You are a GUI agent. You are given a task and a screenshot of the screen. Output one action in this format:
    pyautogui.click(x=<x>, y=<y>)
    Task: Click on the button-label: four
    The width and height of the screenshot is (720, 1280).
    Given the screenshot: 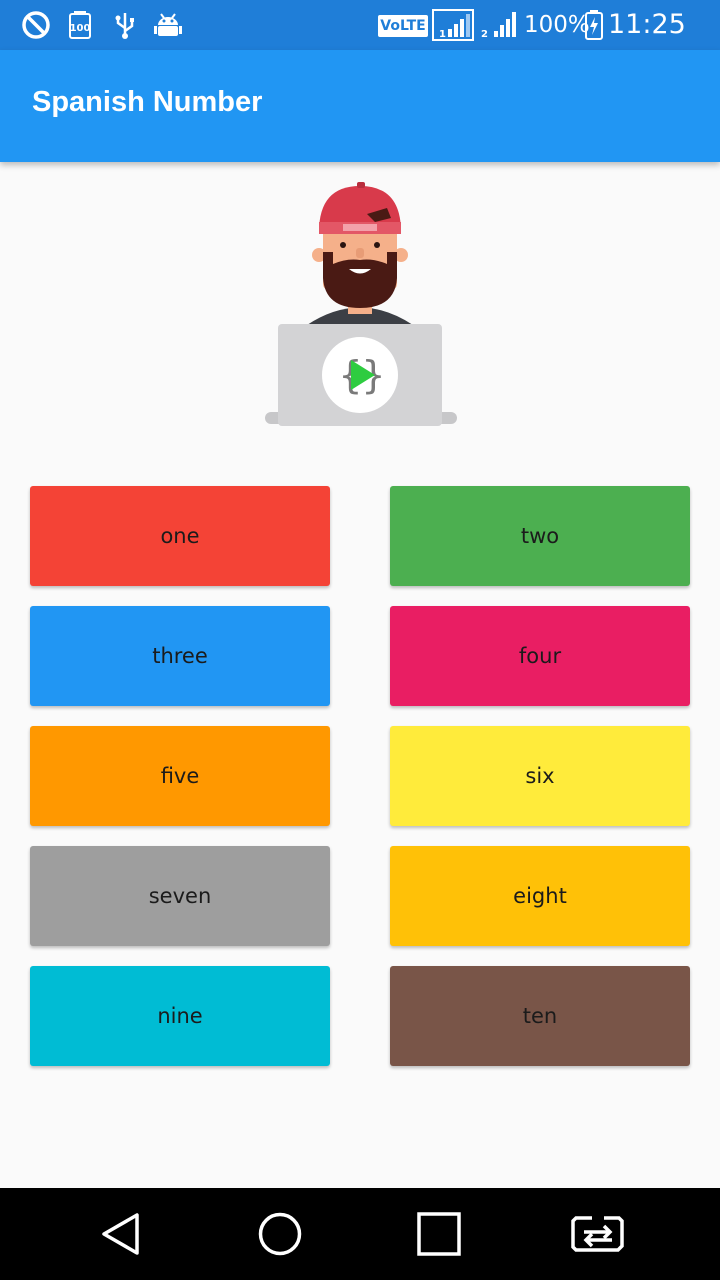 What is the action you would take?
    pyautogui.click(x=540, y=656)
    